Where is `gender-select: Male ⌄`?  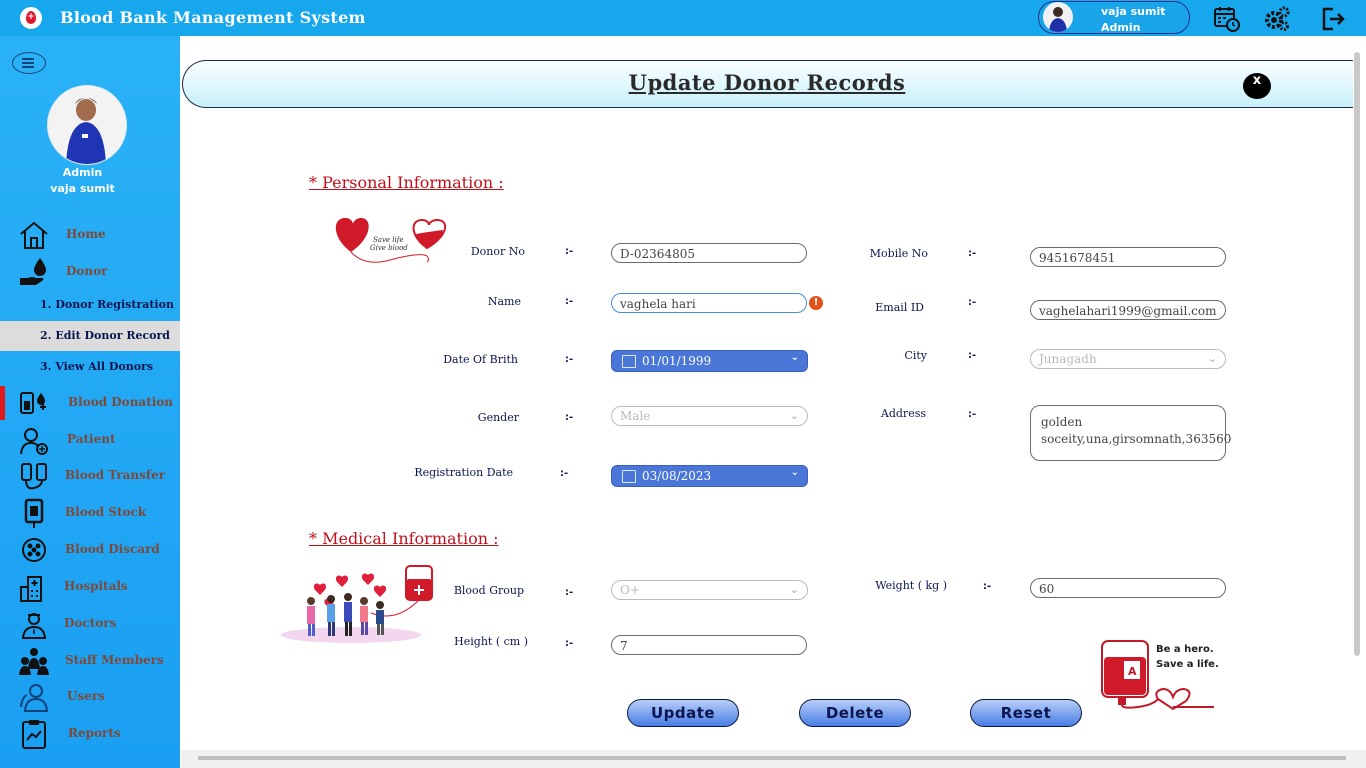 gender-select: Male ⌄ is located at coordinates (709, 416).